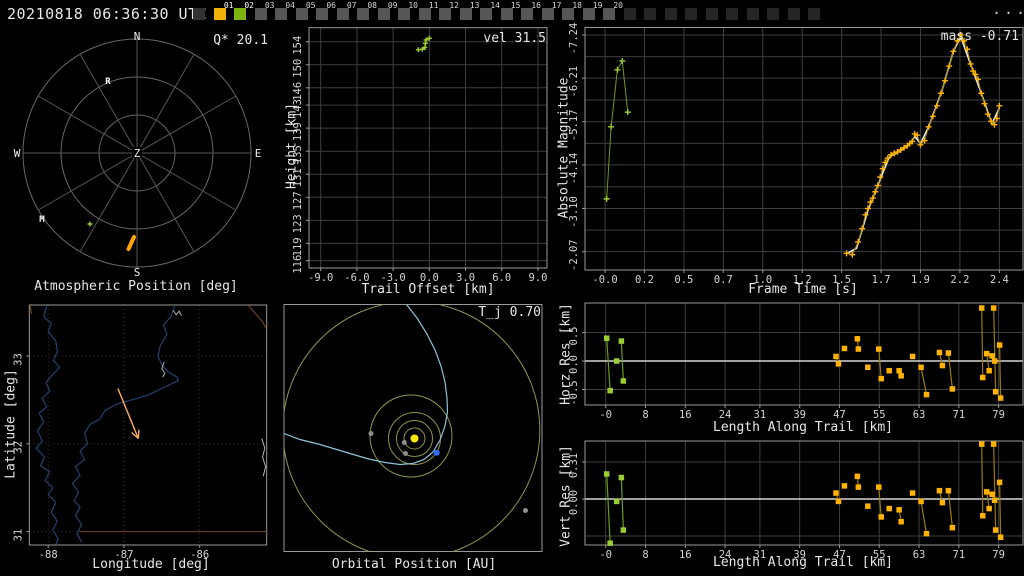  Describe the element at coordinates (509, 312) in the screenshot. I see `orbit-panel-title: T_j 0.70` at that location.